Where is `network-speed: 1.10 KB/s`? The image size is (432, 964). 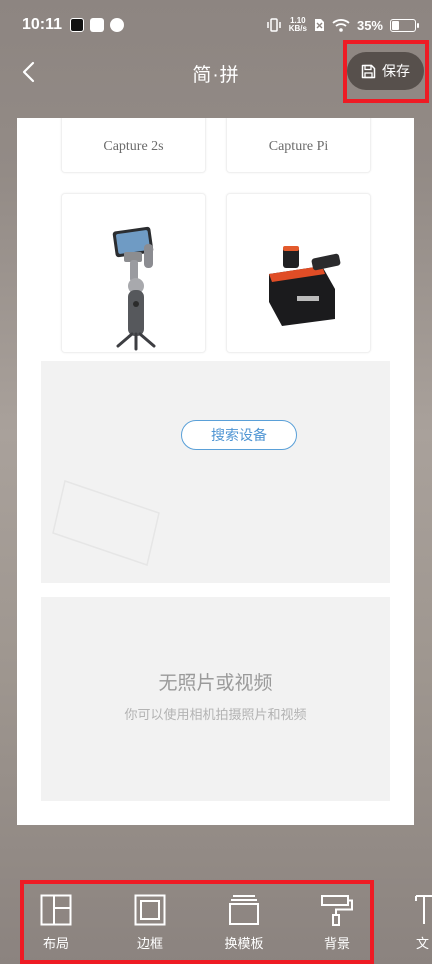
network-speed: 1.10 KB/s is located at coordinates (298, 25).